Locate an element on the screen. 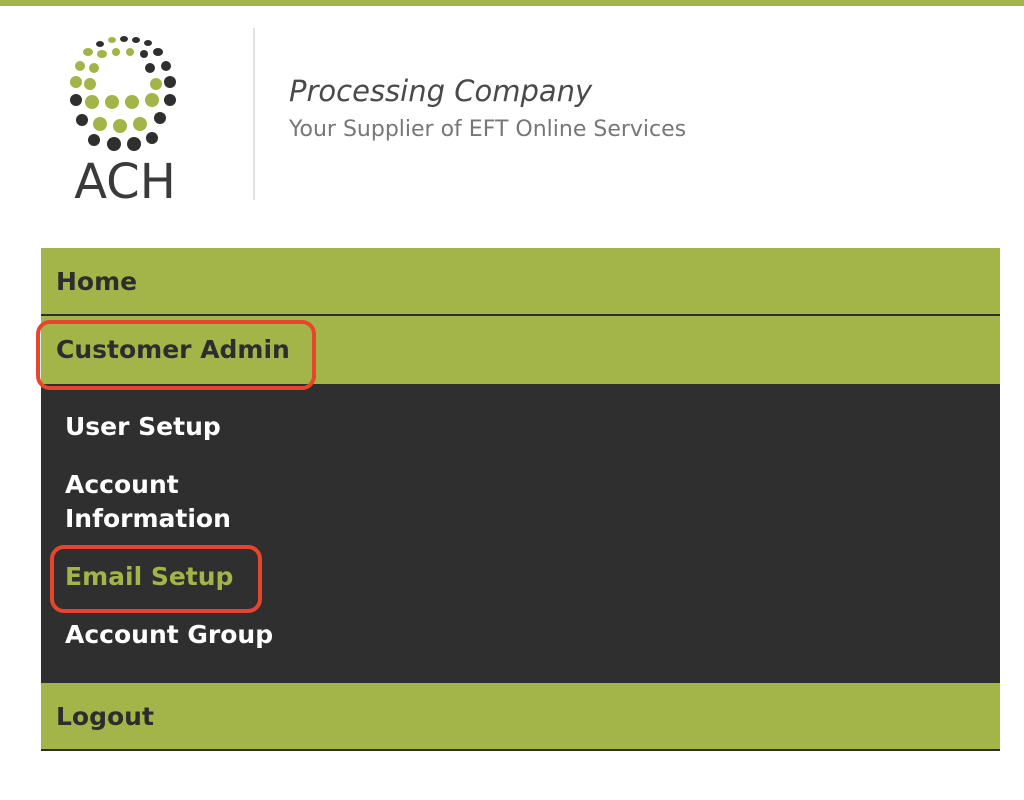 The image size is (1024, 800). submenu-item-account-group: Account Group is located at coordinates (169, 635).